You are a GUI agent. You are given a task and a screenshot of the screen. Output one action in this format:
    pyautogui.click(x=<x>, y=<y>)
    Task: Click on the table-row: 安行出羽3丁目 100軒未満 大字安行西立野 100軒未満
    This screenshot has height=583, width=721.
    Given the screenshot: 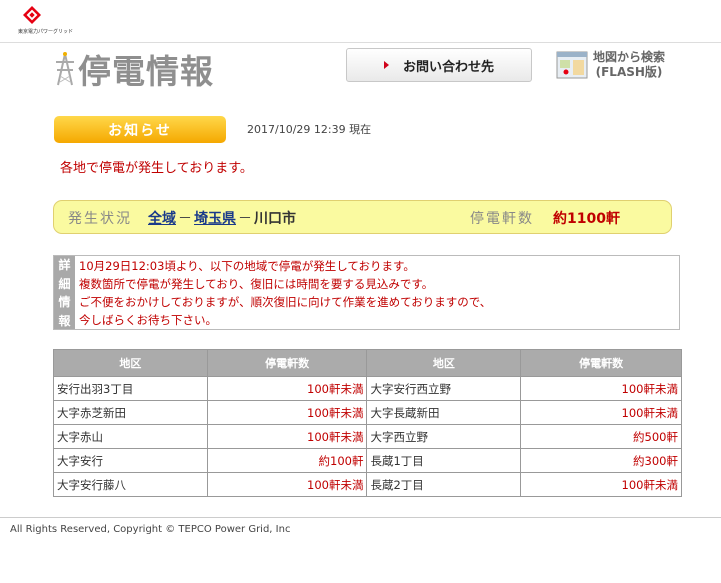 What is the action you would take?
    pyautogui.click(x=367, y=388)
    